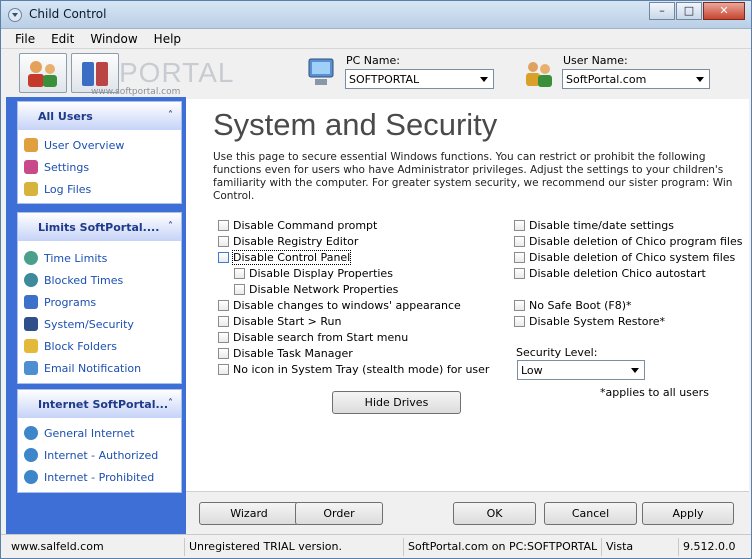  What do you see at coordinates (287, 321) in the screenshot?
I see `checkbox-label: Disable Start > Run` at bounding box center [287, 321].